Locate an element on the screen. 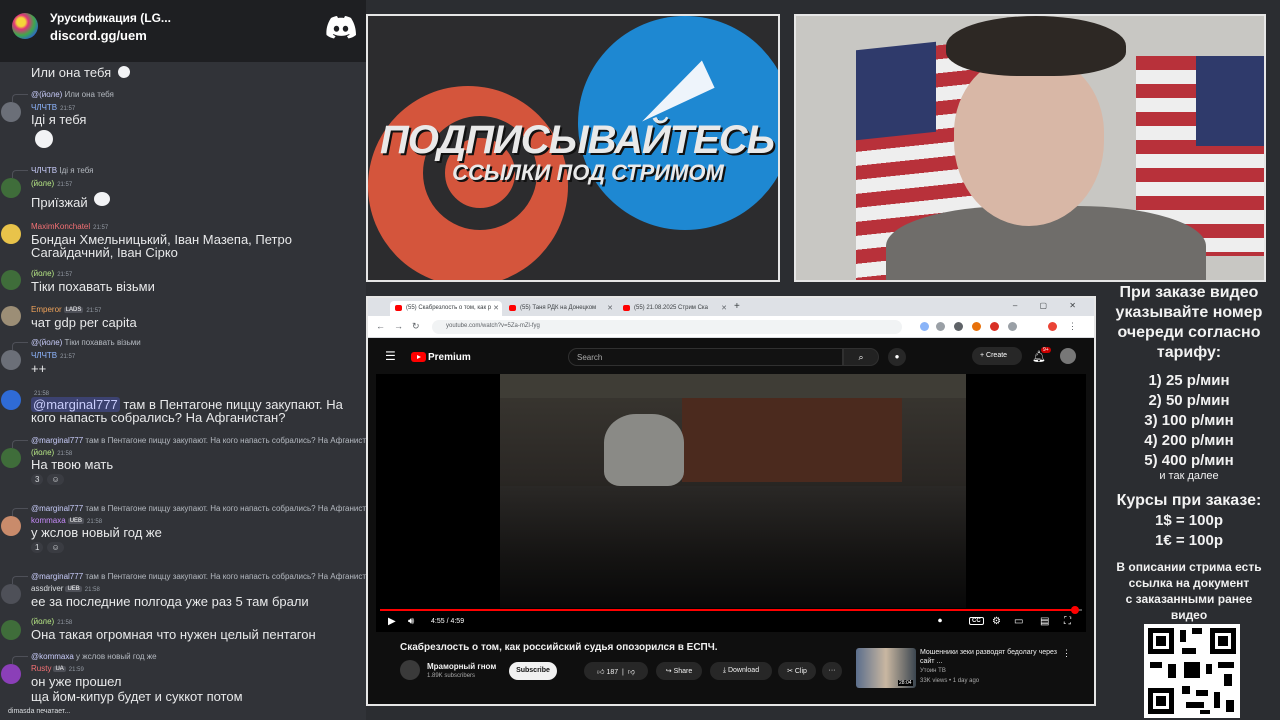  server-header: Урусификация (LG... discord.gg/uem is located at coordinates (183, 31).